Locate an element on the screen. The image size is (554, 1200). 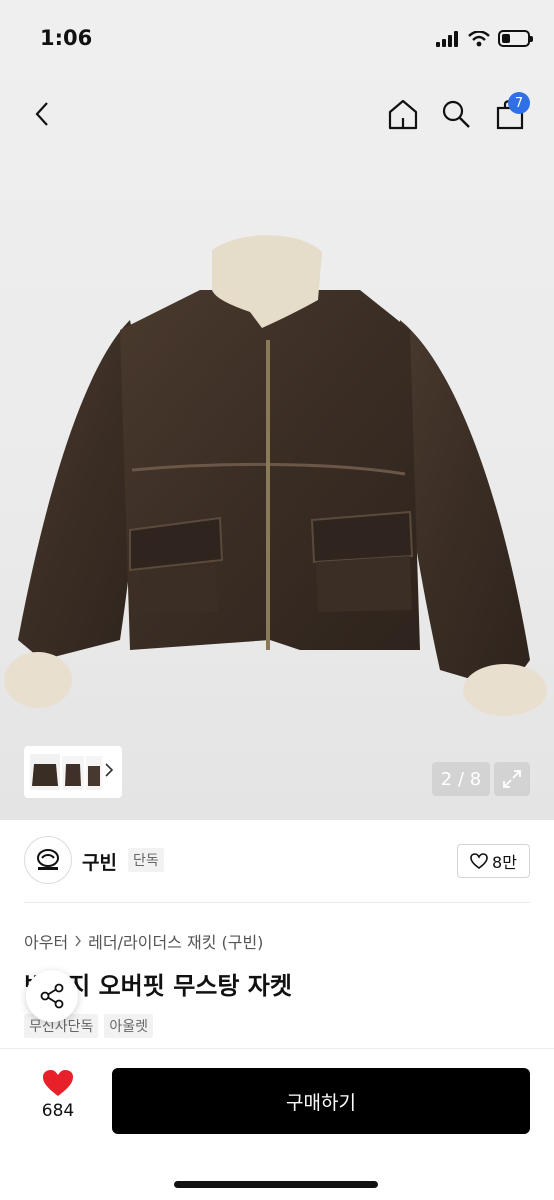
product-like-count: 684 is located at coordinates (58, 1111).